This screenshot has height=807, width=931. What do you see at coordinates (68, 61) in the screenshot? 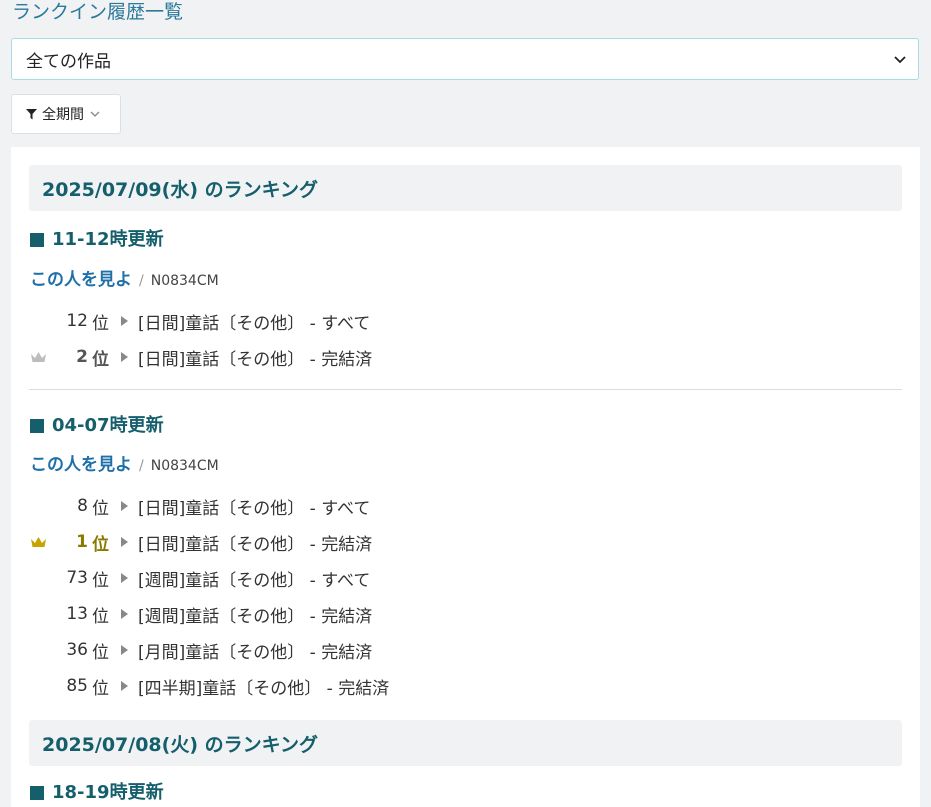
I see `work-select-value: 全ての作品` at bounding box center [68, 61].